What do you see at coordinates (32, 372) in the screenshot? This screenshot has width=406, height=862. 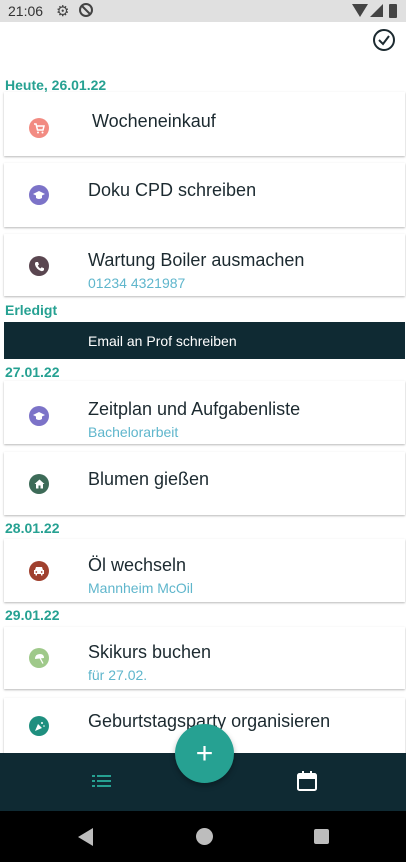 I see `section-header-27-01-22: 27.01.22` at bounding box center [32, 372].